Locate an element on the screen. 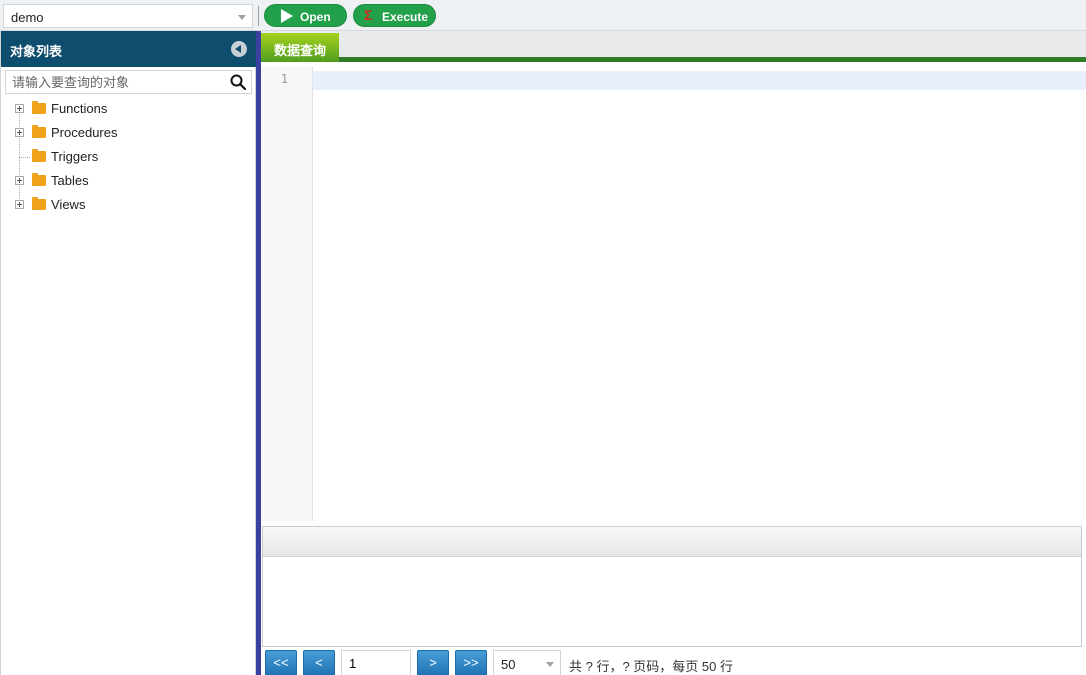 The width and height of the screenshot is (1086, 675). tab-label: 数据查询 is located at coordinates (300, 50).